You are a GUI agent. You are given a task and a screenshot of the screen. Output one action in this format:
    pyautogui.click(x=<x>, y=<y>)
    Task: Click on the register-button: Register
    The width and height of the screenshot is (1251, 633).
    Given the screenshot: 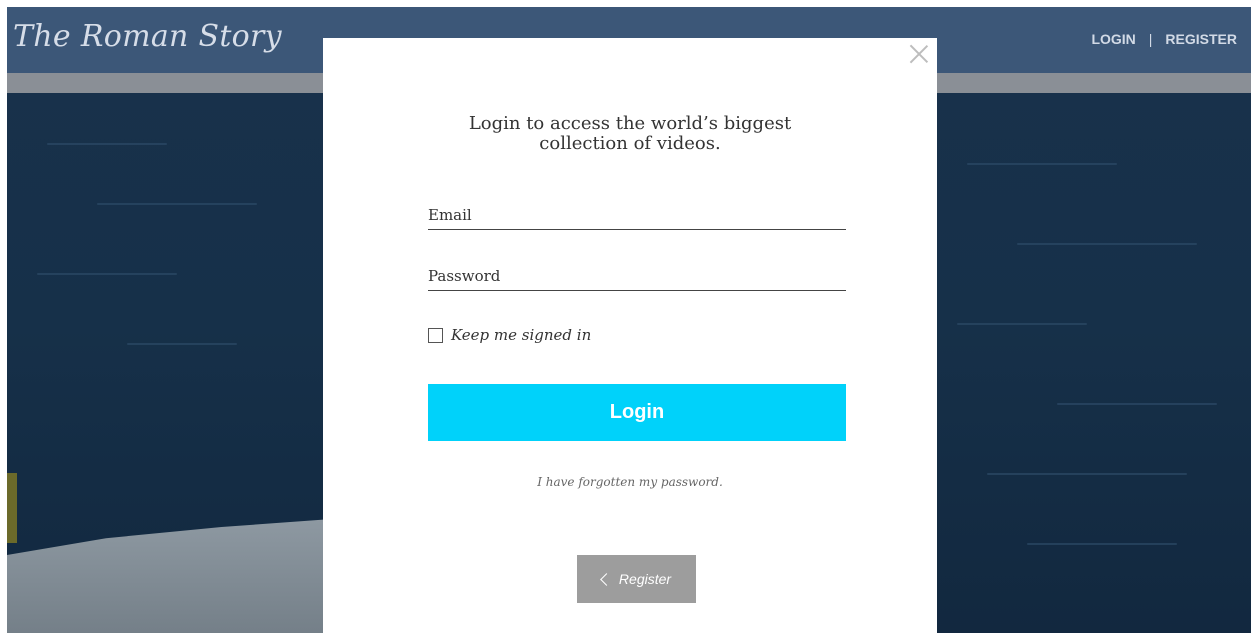 What is the action you would take?
    pyautogui.click(x=636, y=579)
    